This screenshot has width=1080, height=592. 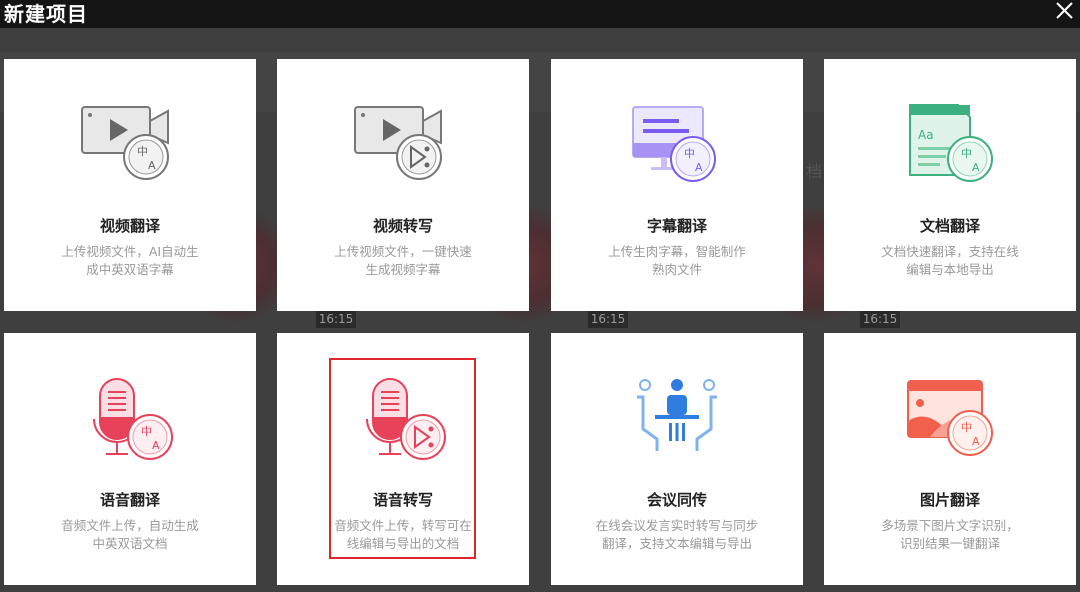 I want to click on background-text: 档, so click(x=814, y=171).